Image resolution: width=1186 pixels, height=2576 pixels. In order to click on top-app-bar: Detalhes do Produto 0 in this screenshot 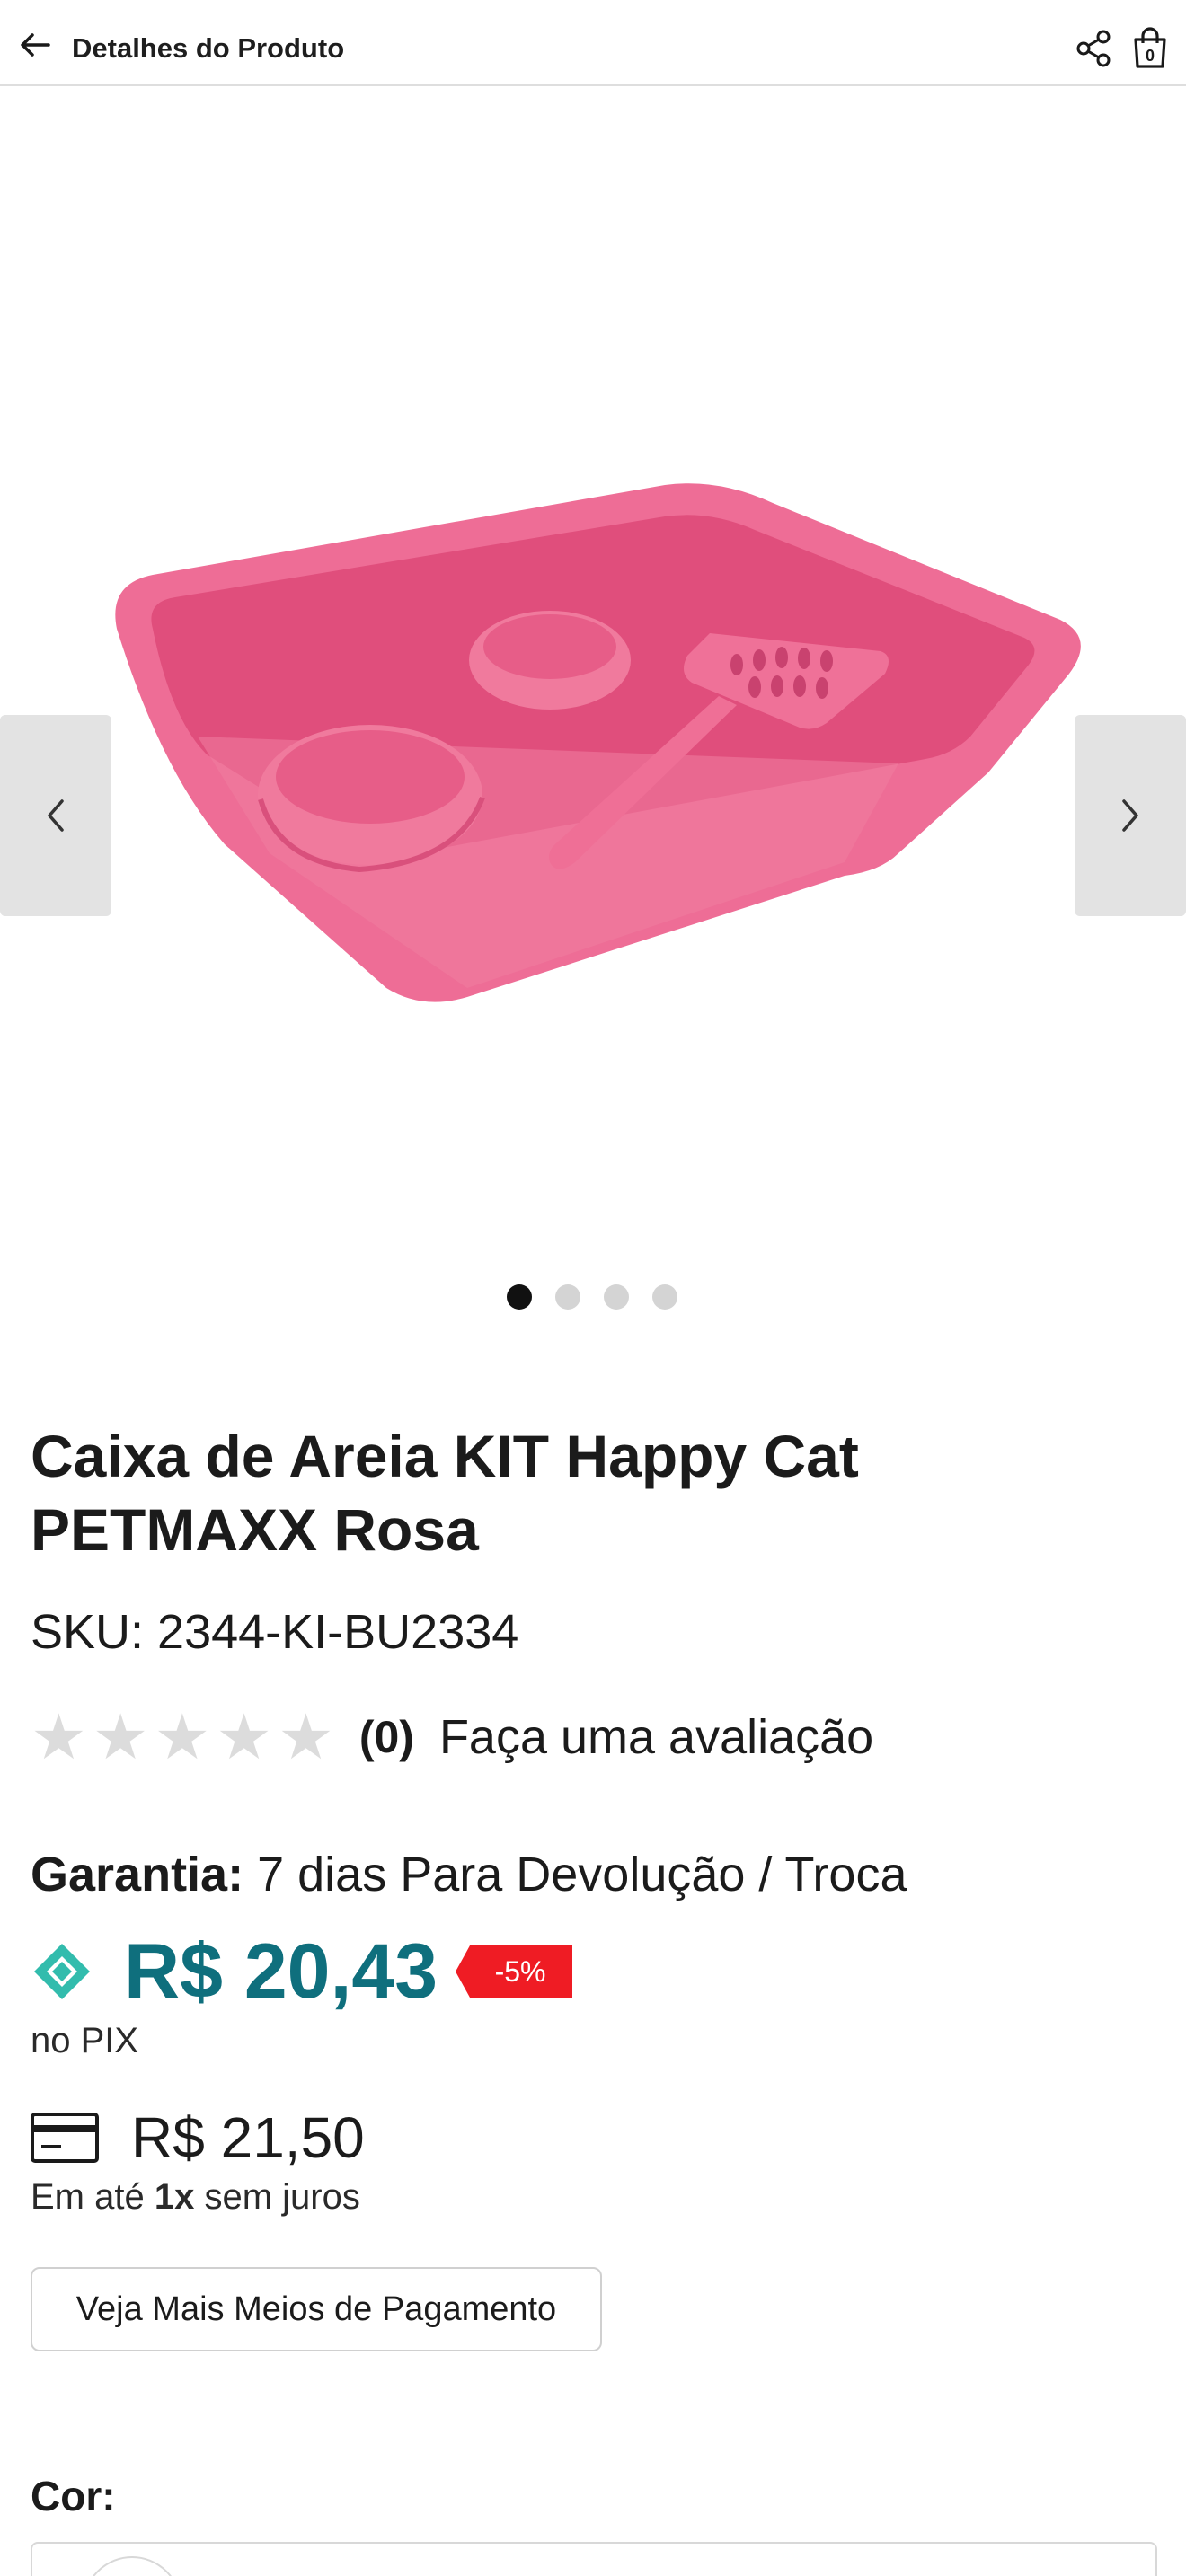, I will do `click(593, 43)`.